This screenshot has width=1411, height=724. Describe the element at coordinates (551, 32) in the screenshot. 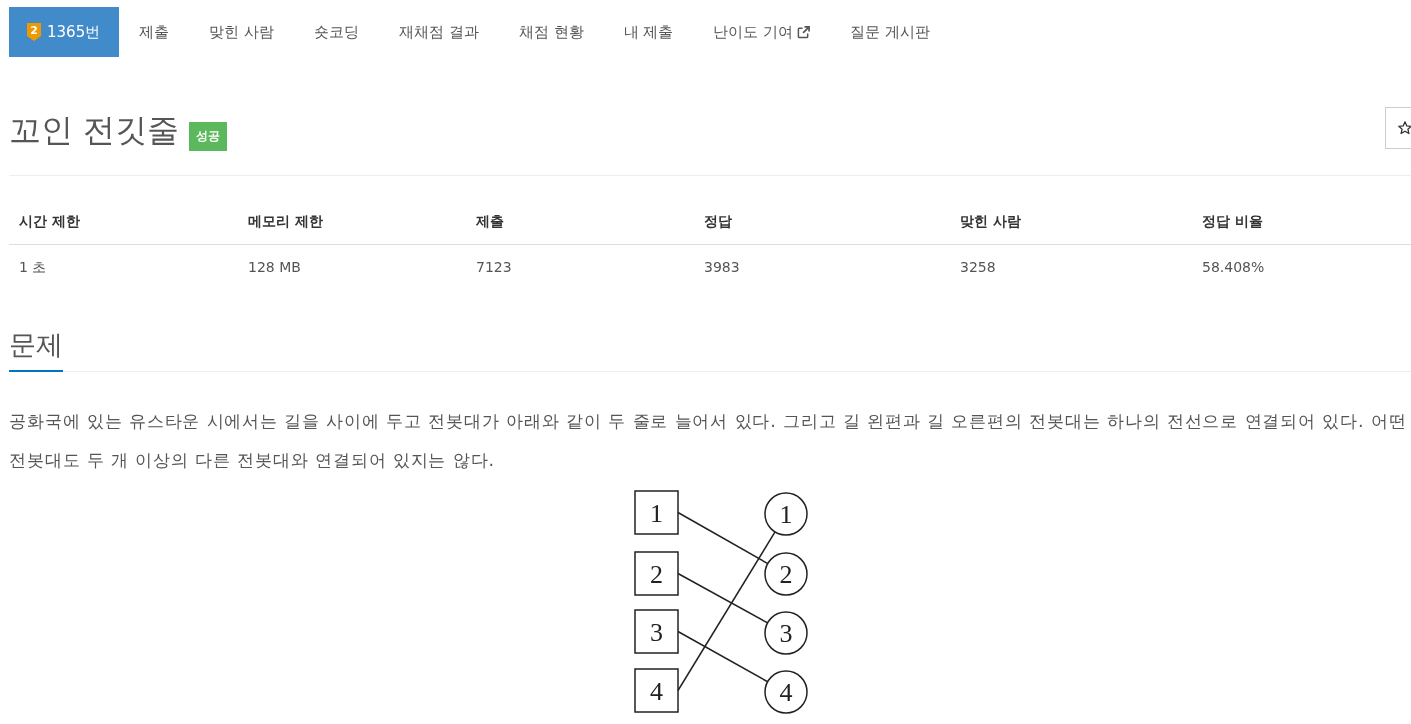

I see `nav-tab: 채점 현황` at that location.